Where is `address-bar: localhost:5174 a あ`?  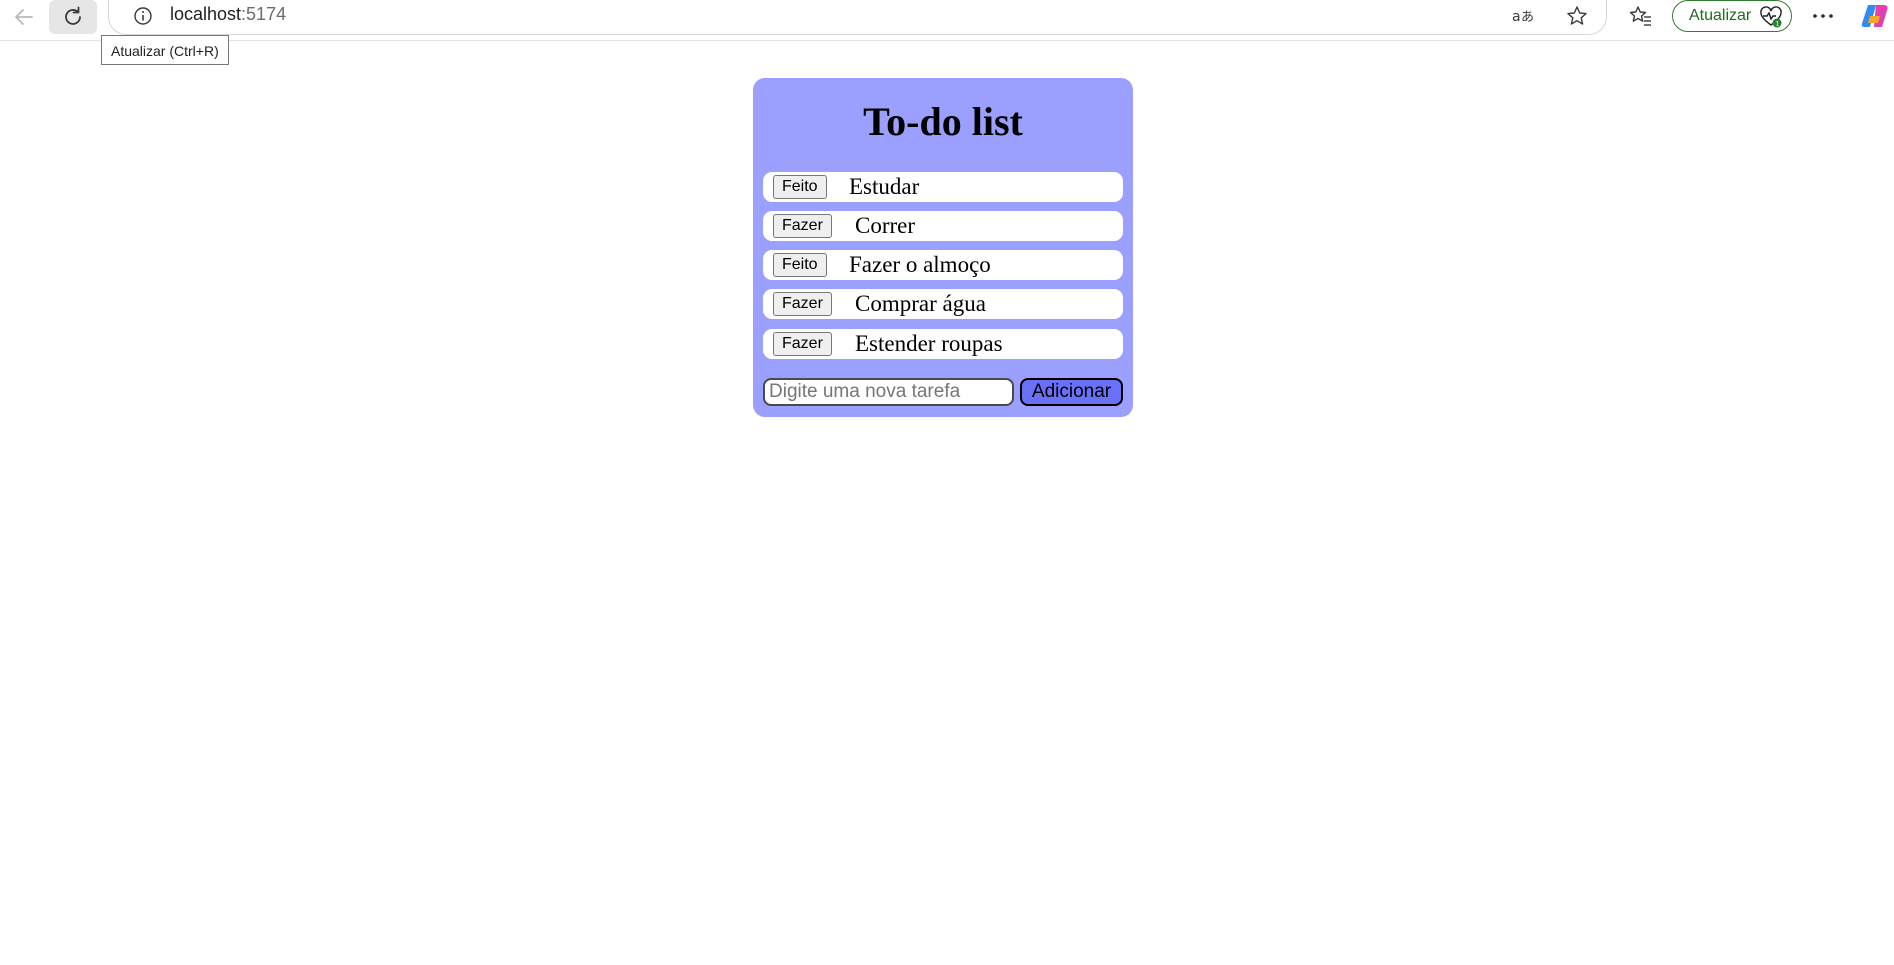 address-bar: localhost:5174 a あ is located at coordinates (857, 17).